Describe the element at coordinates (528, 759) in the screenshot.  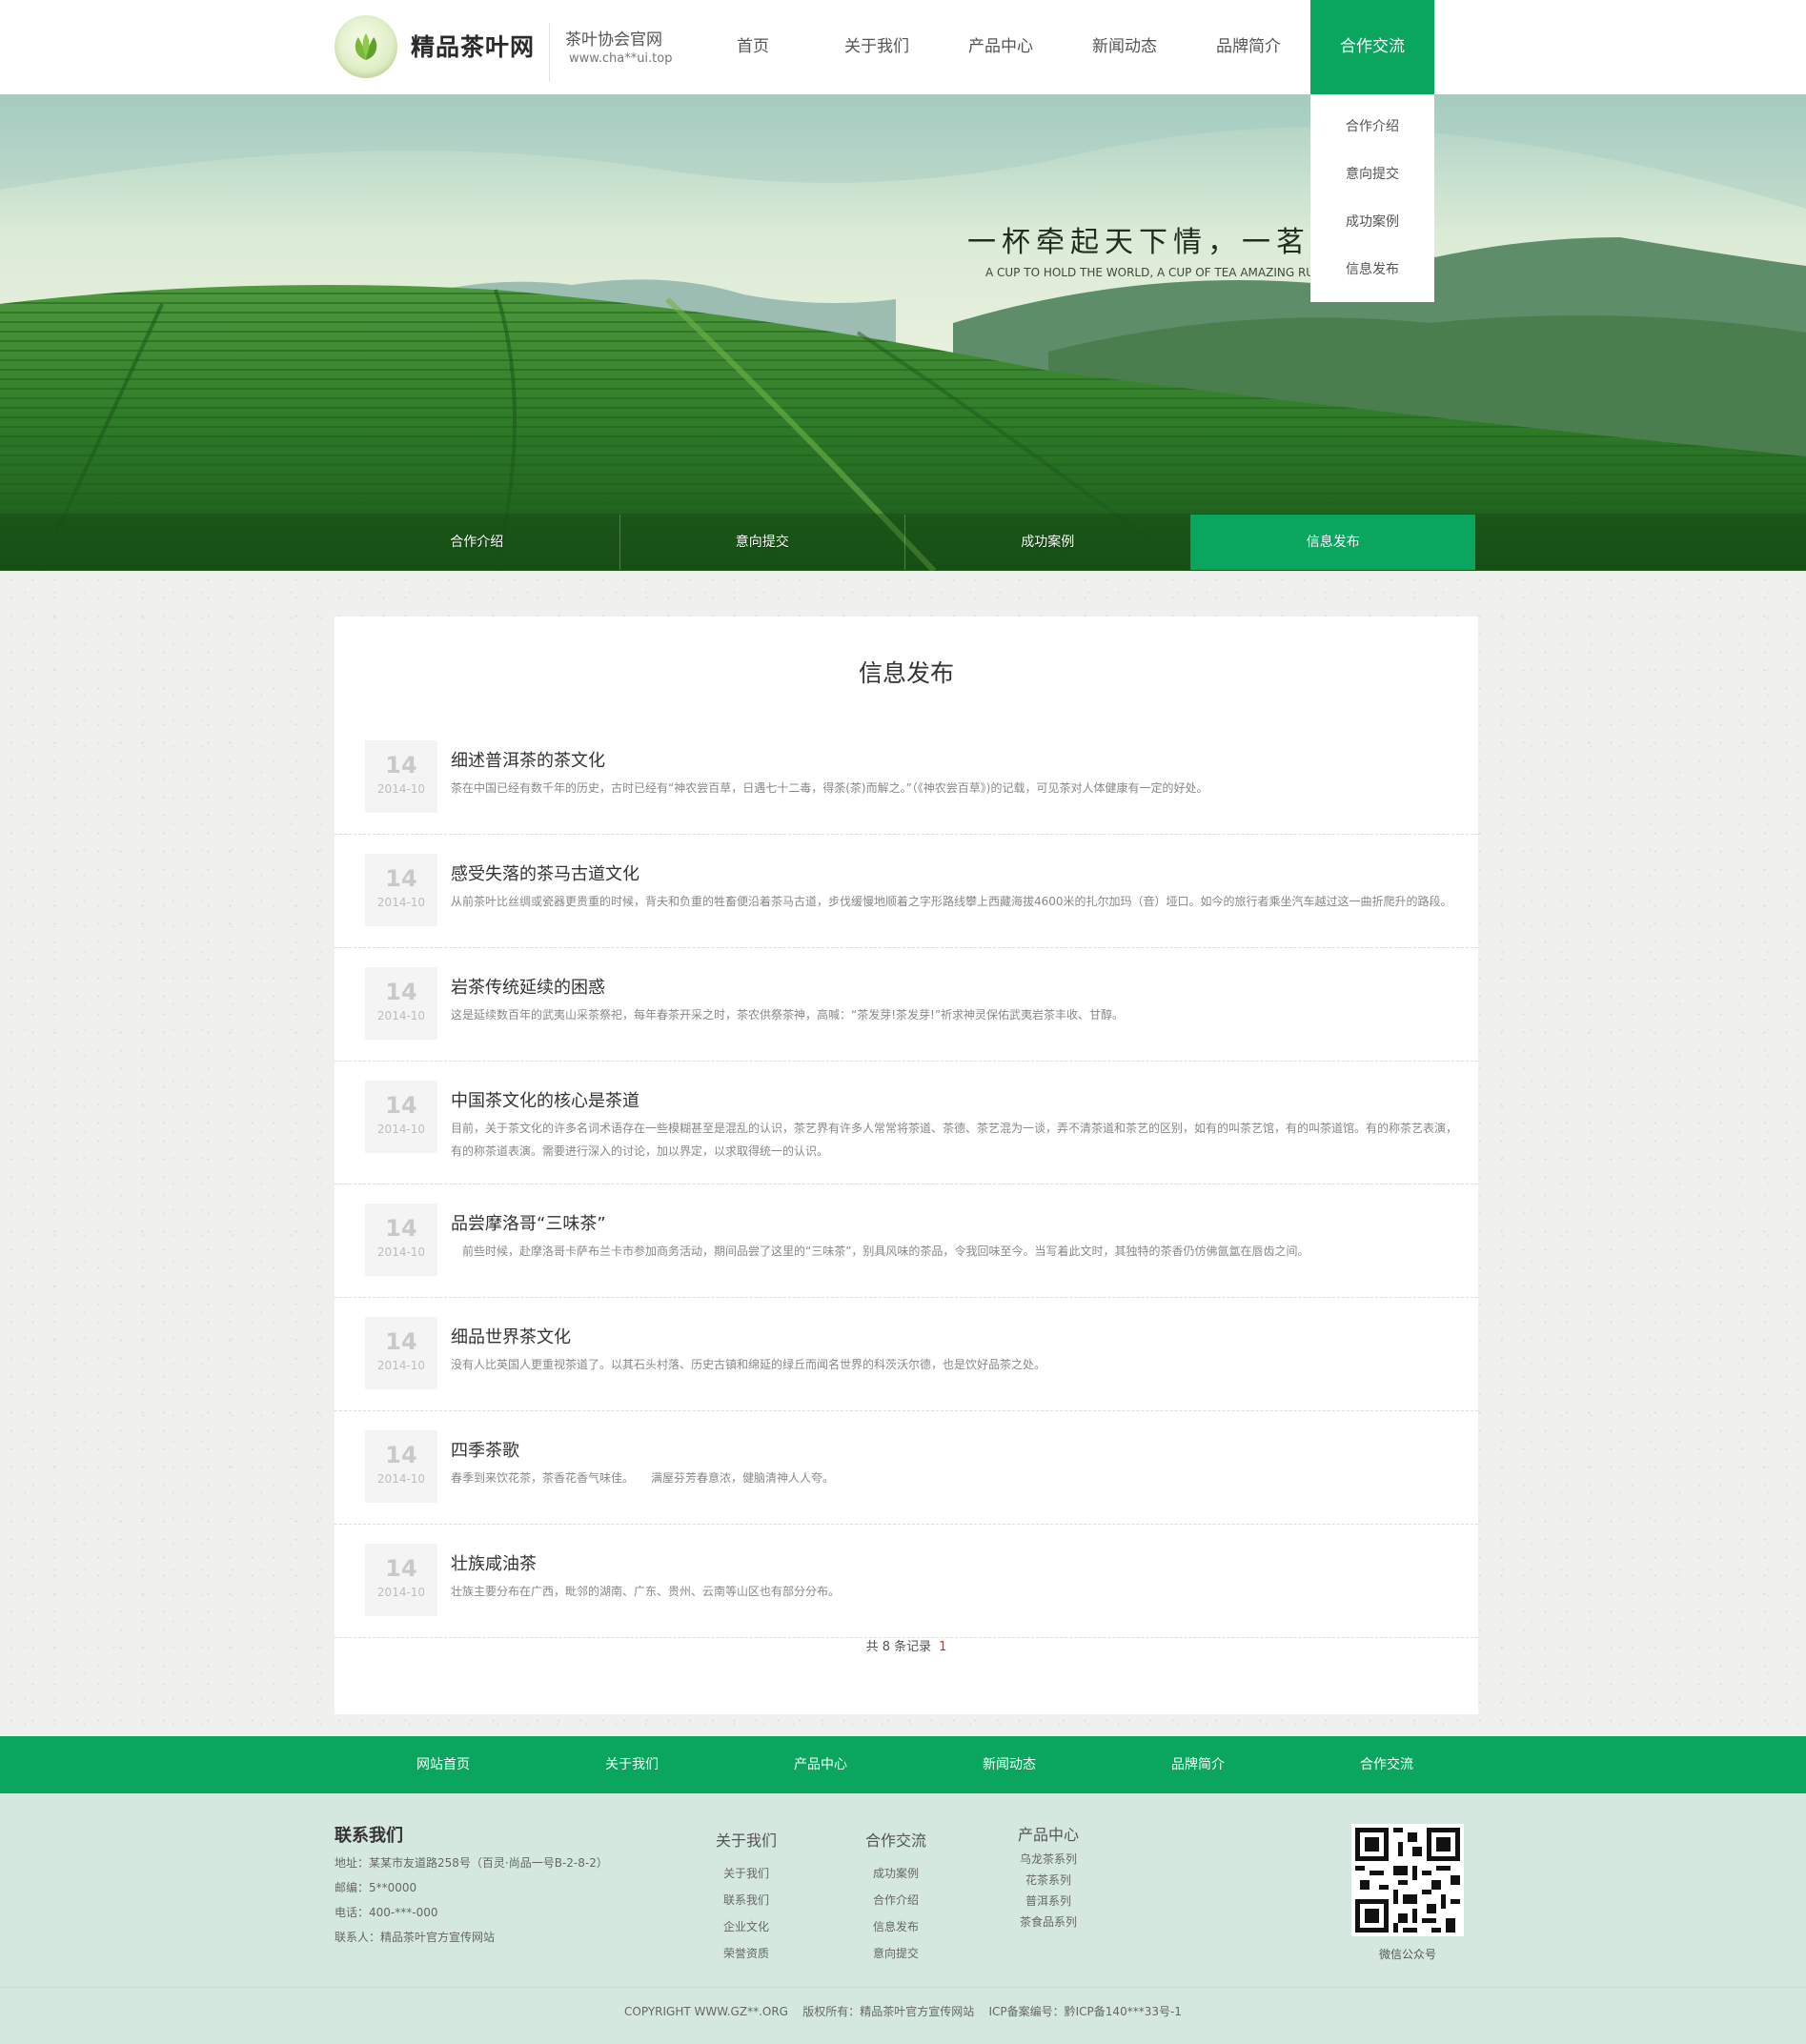
I see `news-title-link: 细述普洱茶的茶文化` at that location.